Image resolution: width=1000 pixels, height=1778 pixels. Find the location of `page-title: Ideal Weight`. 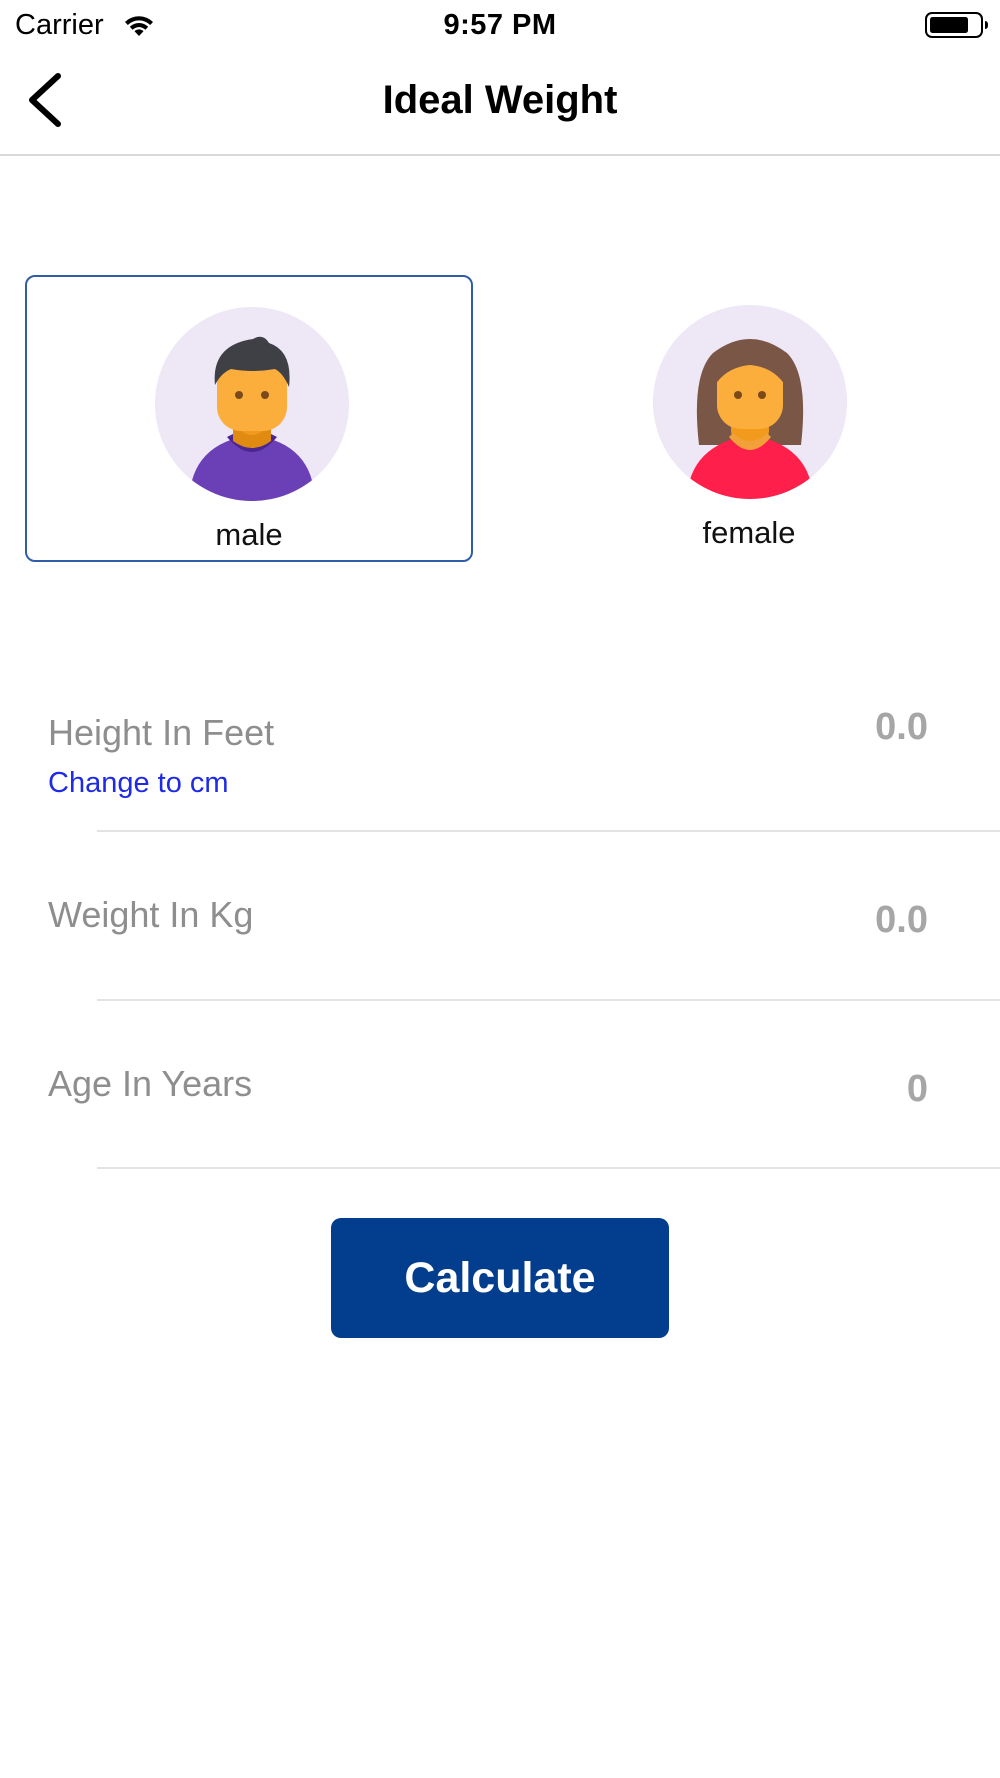

page-title: Ideal Weight is located at coordinates (500, 100).